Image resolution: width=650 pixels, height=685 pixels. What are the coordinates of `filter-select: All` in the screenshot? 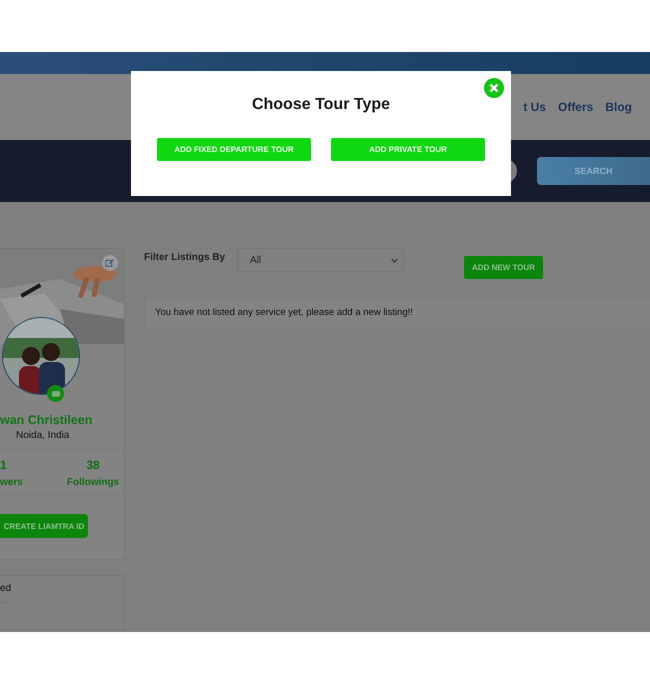 It's located at (320, 260).